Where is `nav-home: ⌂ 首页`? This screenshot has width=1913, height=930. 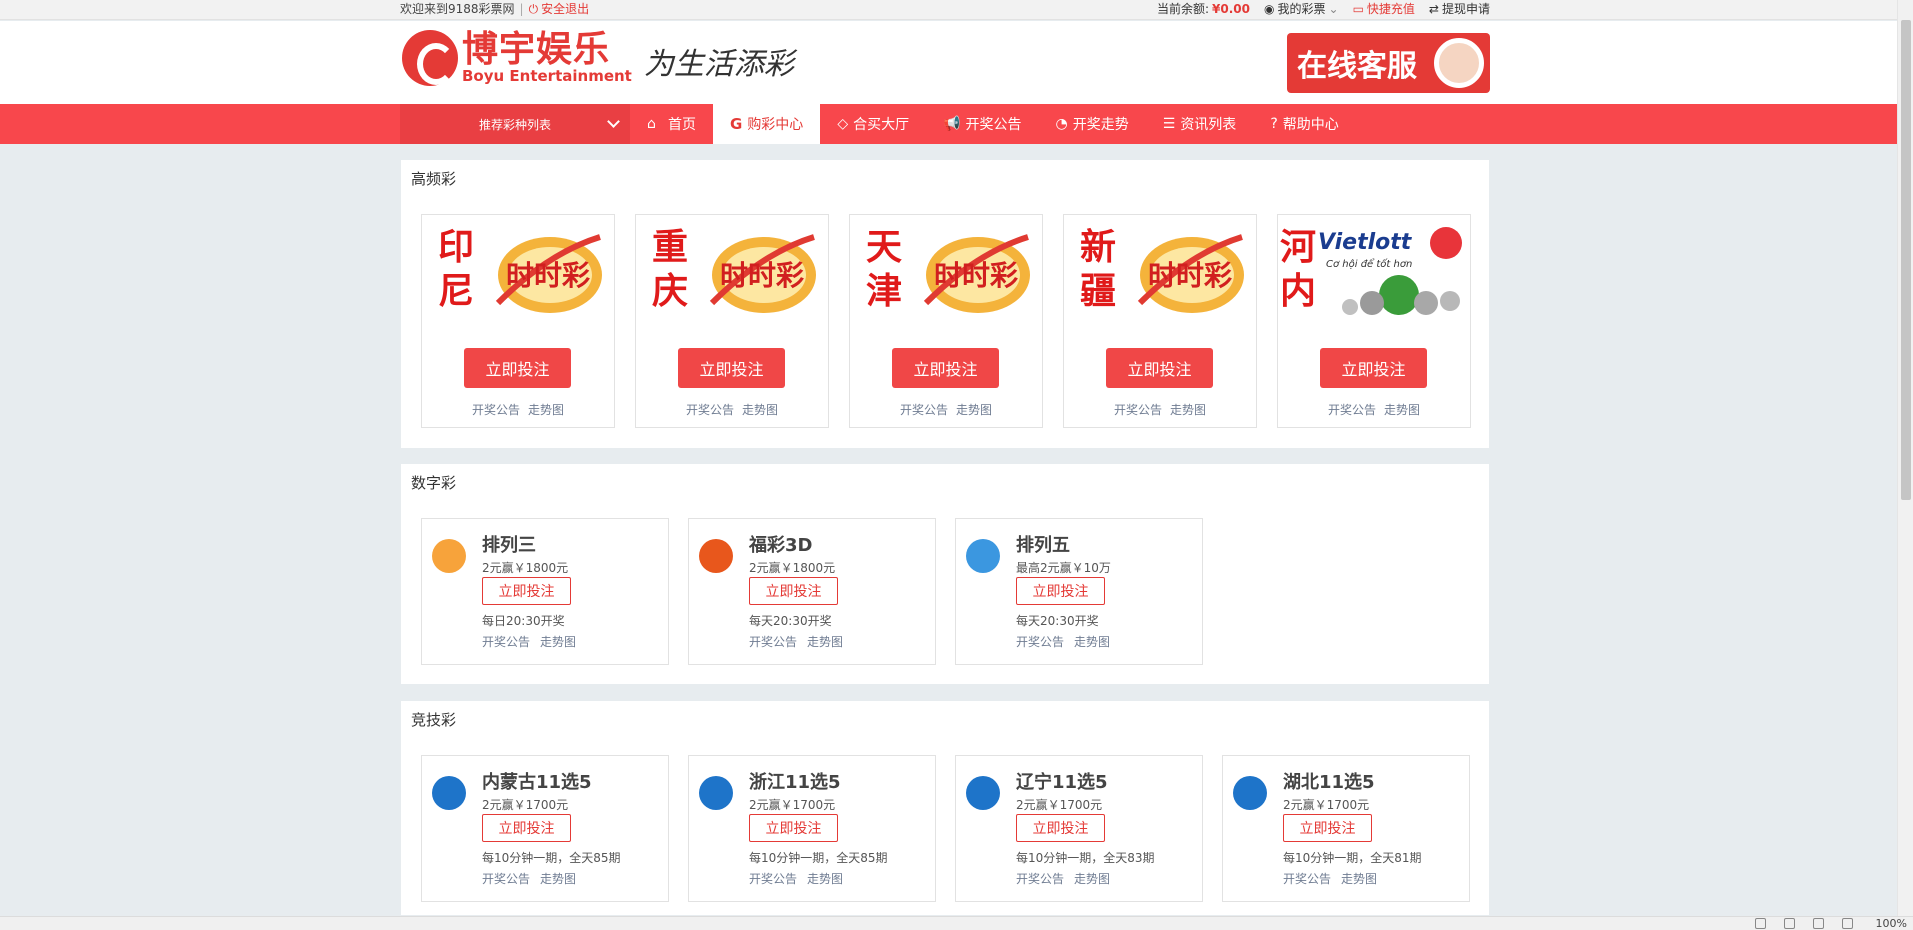 nav-home: ⌂ 首页 is located at coordinates (671, 124).